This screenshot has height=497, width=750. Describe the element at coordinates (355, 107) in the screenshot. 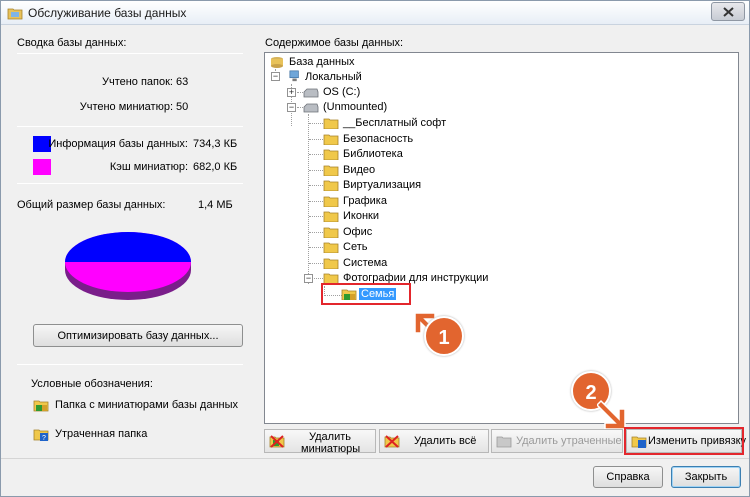

I see `tree-label: (Unmounted)` at that location.